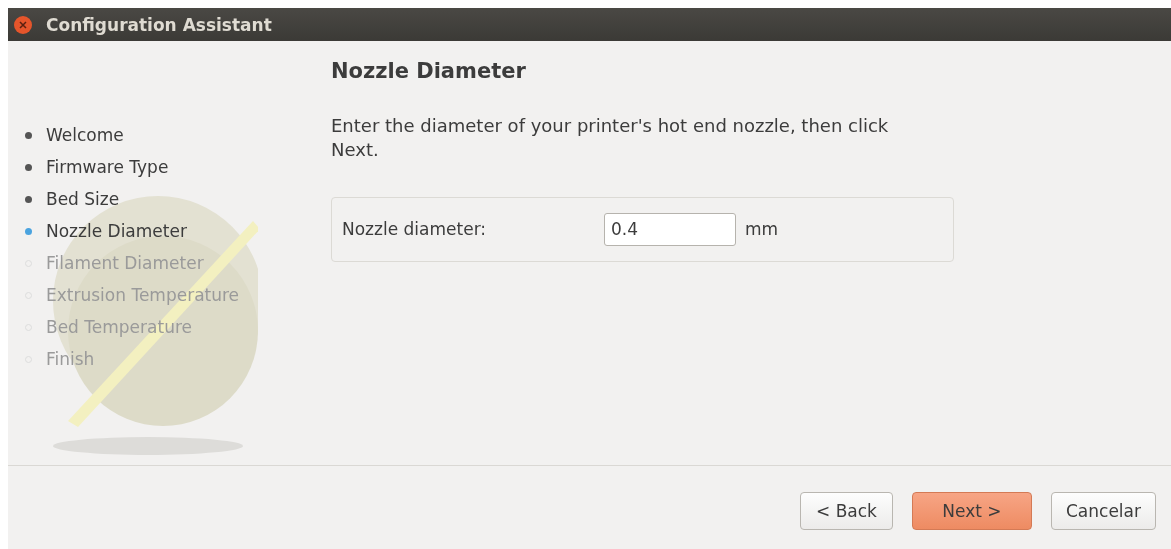 The width and height of the screenshot is (1171, 549). I want to click on step-label: Finish, so click(70, 359).